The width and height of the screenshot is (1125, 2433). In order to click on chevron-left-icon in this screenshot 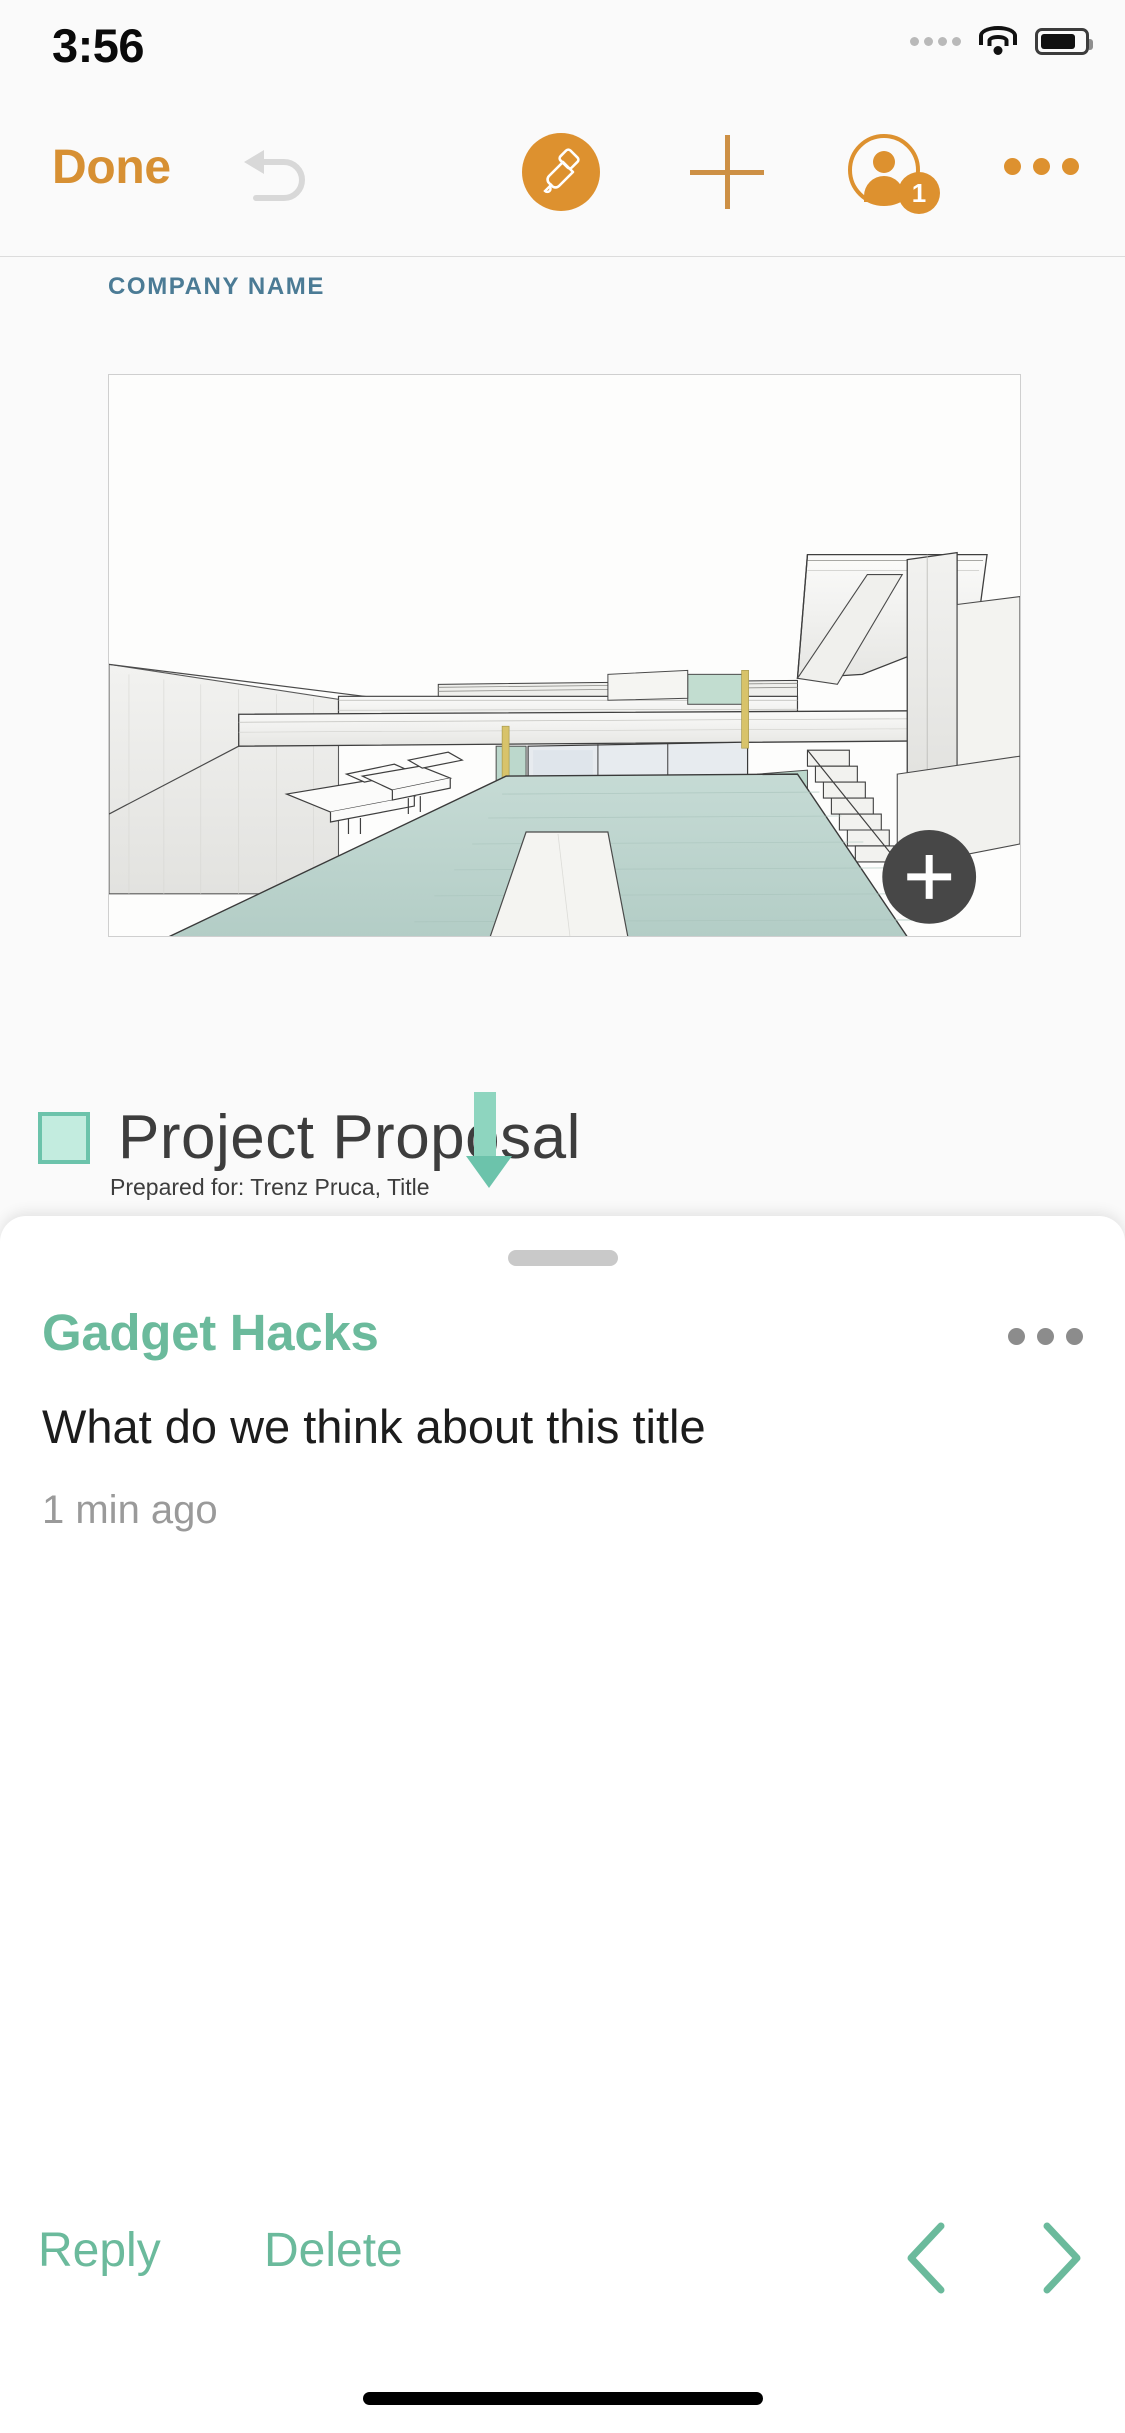, I will do `click(928, 2258)`.